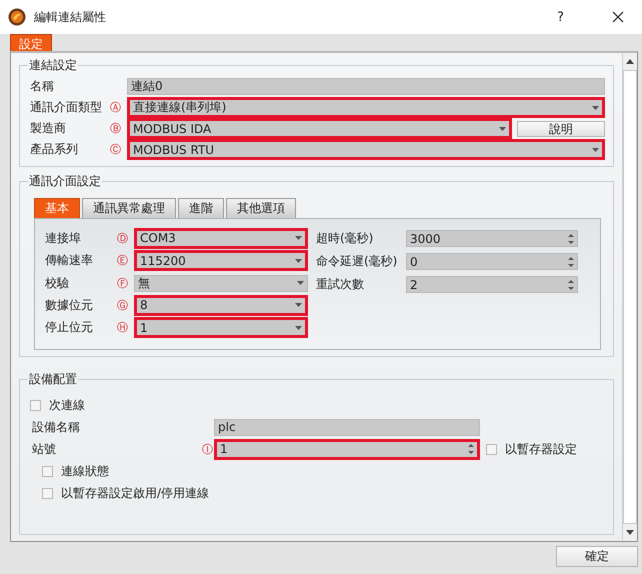 The image size is (642, 574). What do you see at coordinates (57, 283) in the screenshot?
I see `field-label: 校驗` at bounding box center [57, 283].